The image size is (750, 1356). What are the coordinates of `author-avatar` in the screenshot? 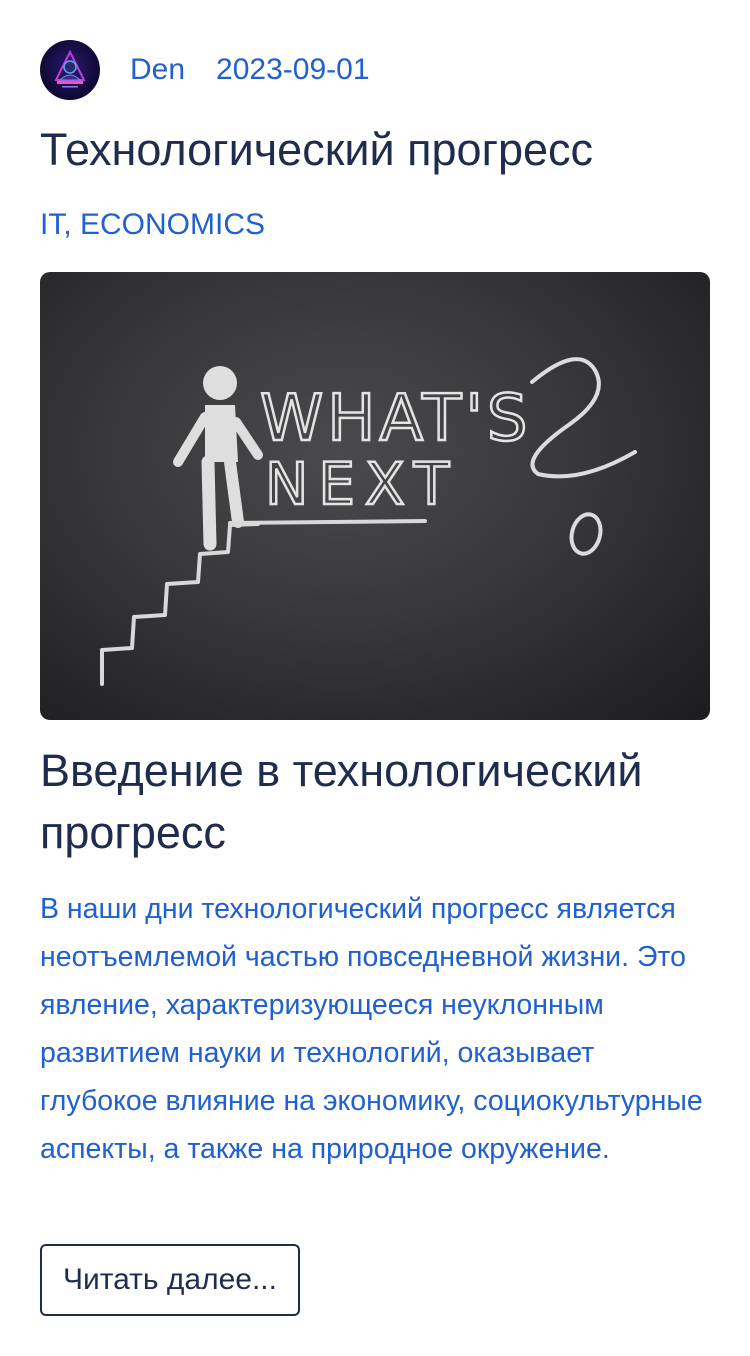 It's located at (70, 70).